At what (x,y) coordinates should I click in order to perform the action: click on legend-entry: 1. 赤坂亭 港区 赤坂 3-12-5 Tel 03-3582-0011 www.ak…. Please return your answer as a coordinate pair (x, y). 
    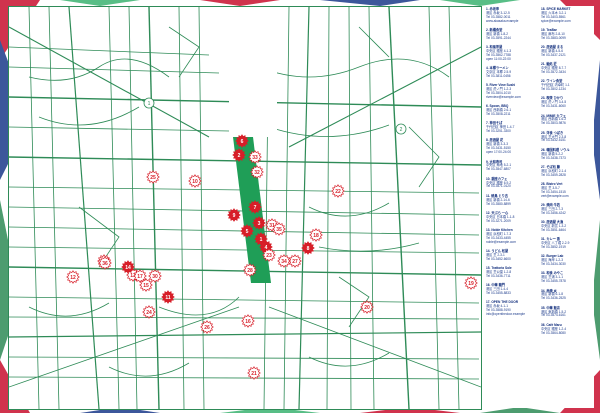
    Looking at the image, I should click on (513, 15).